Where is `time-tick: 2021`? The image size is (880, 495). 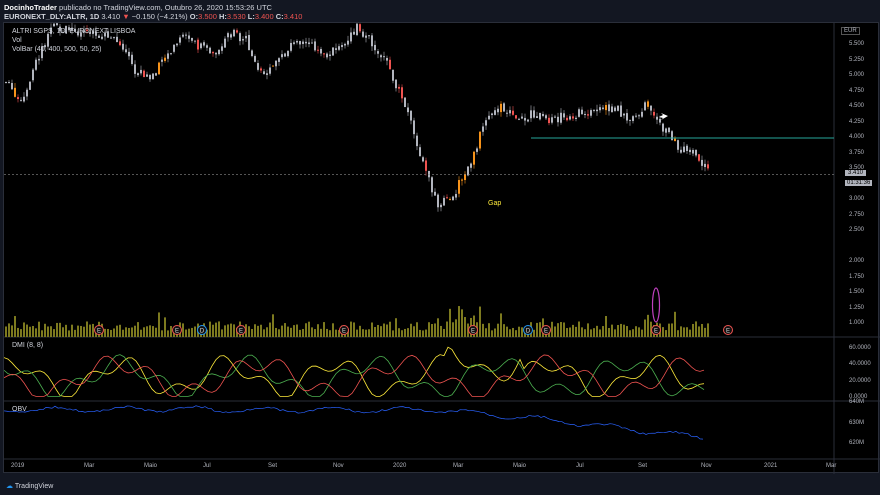 time-tick: 2021 is located at coordinates (771, 466).